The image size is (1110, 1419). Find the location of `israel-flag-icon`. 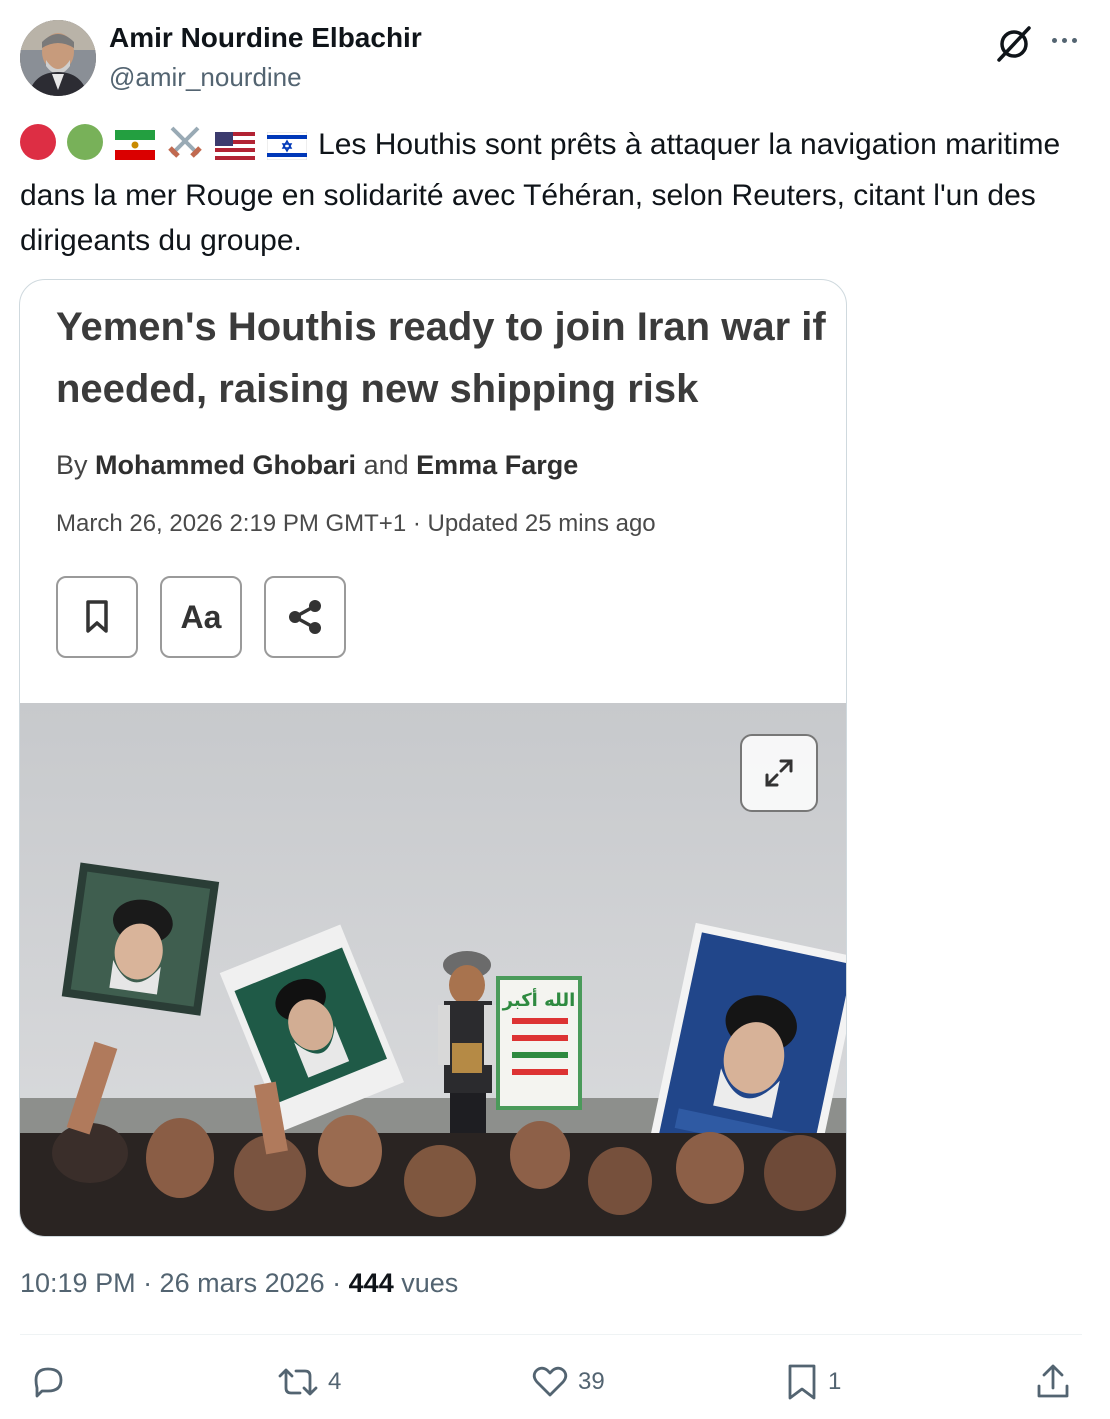

israel-flag-icon is located at coordinates (287, 150).